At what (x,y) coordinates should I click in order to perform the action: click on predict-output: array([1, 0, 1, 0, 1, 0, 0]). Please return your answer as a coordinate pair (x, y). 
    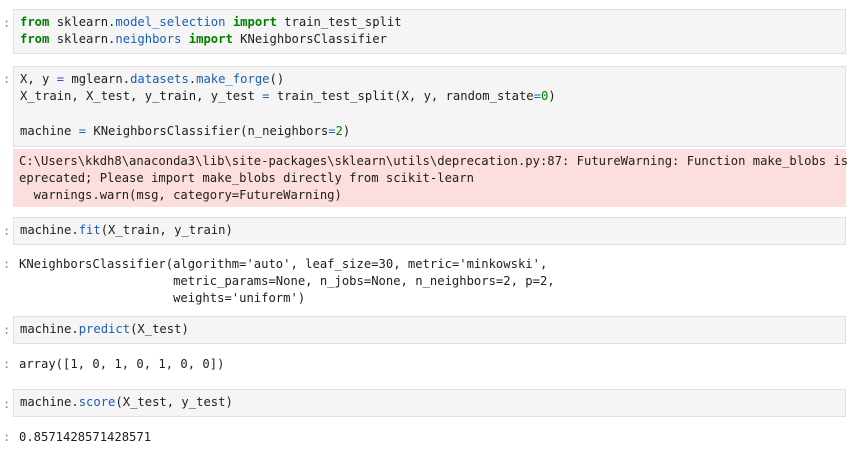
    Looking at the image, I should click on (121, 364).